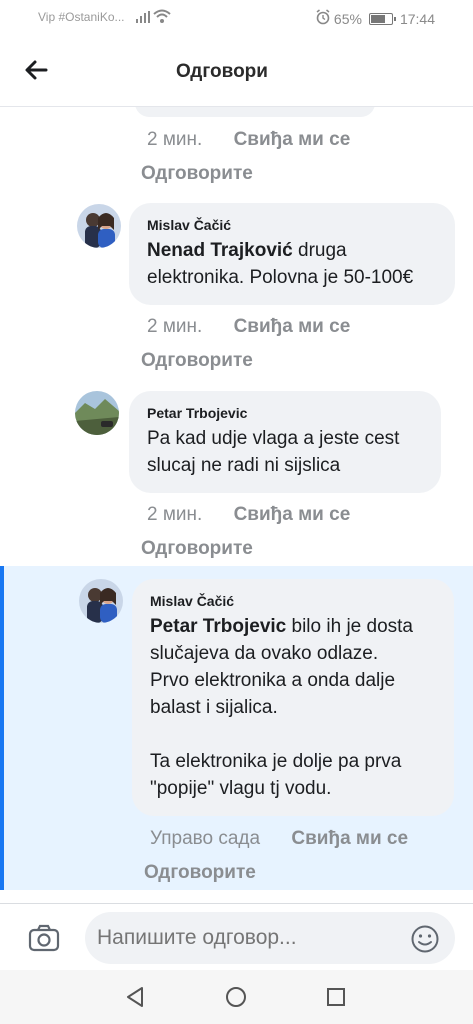  I want to click on previous-comment-bubble, so click(255, 112).